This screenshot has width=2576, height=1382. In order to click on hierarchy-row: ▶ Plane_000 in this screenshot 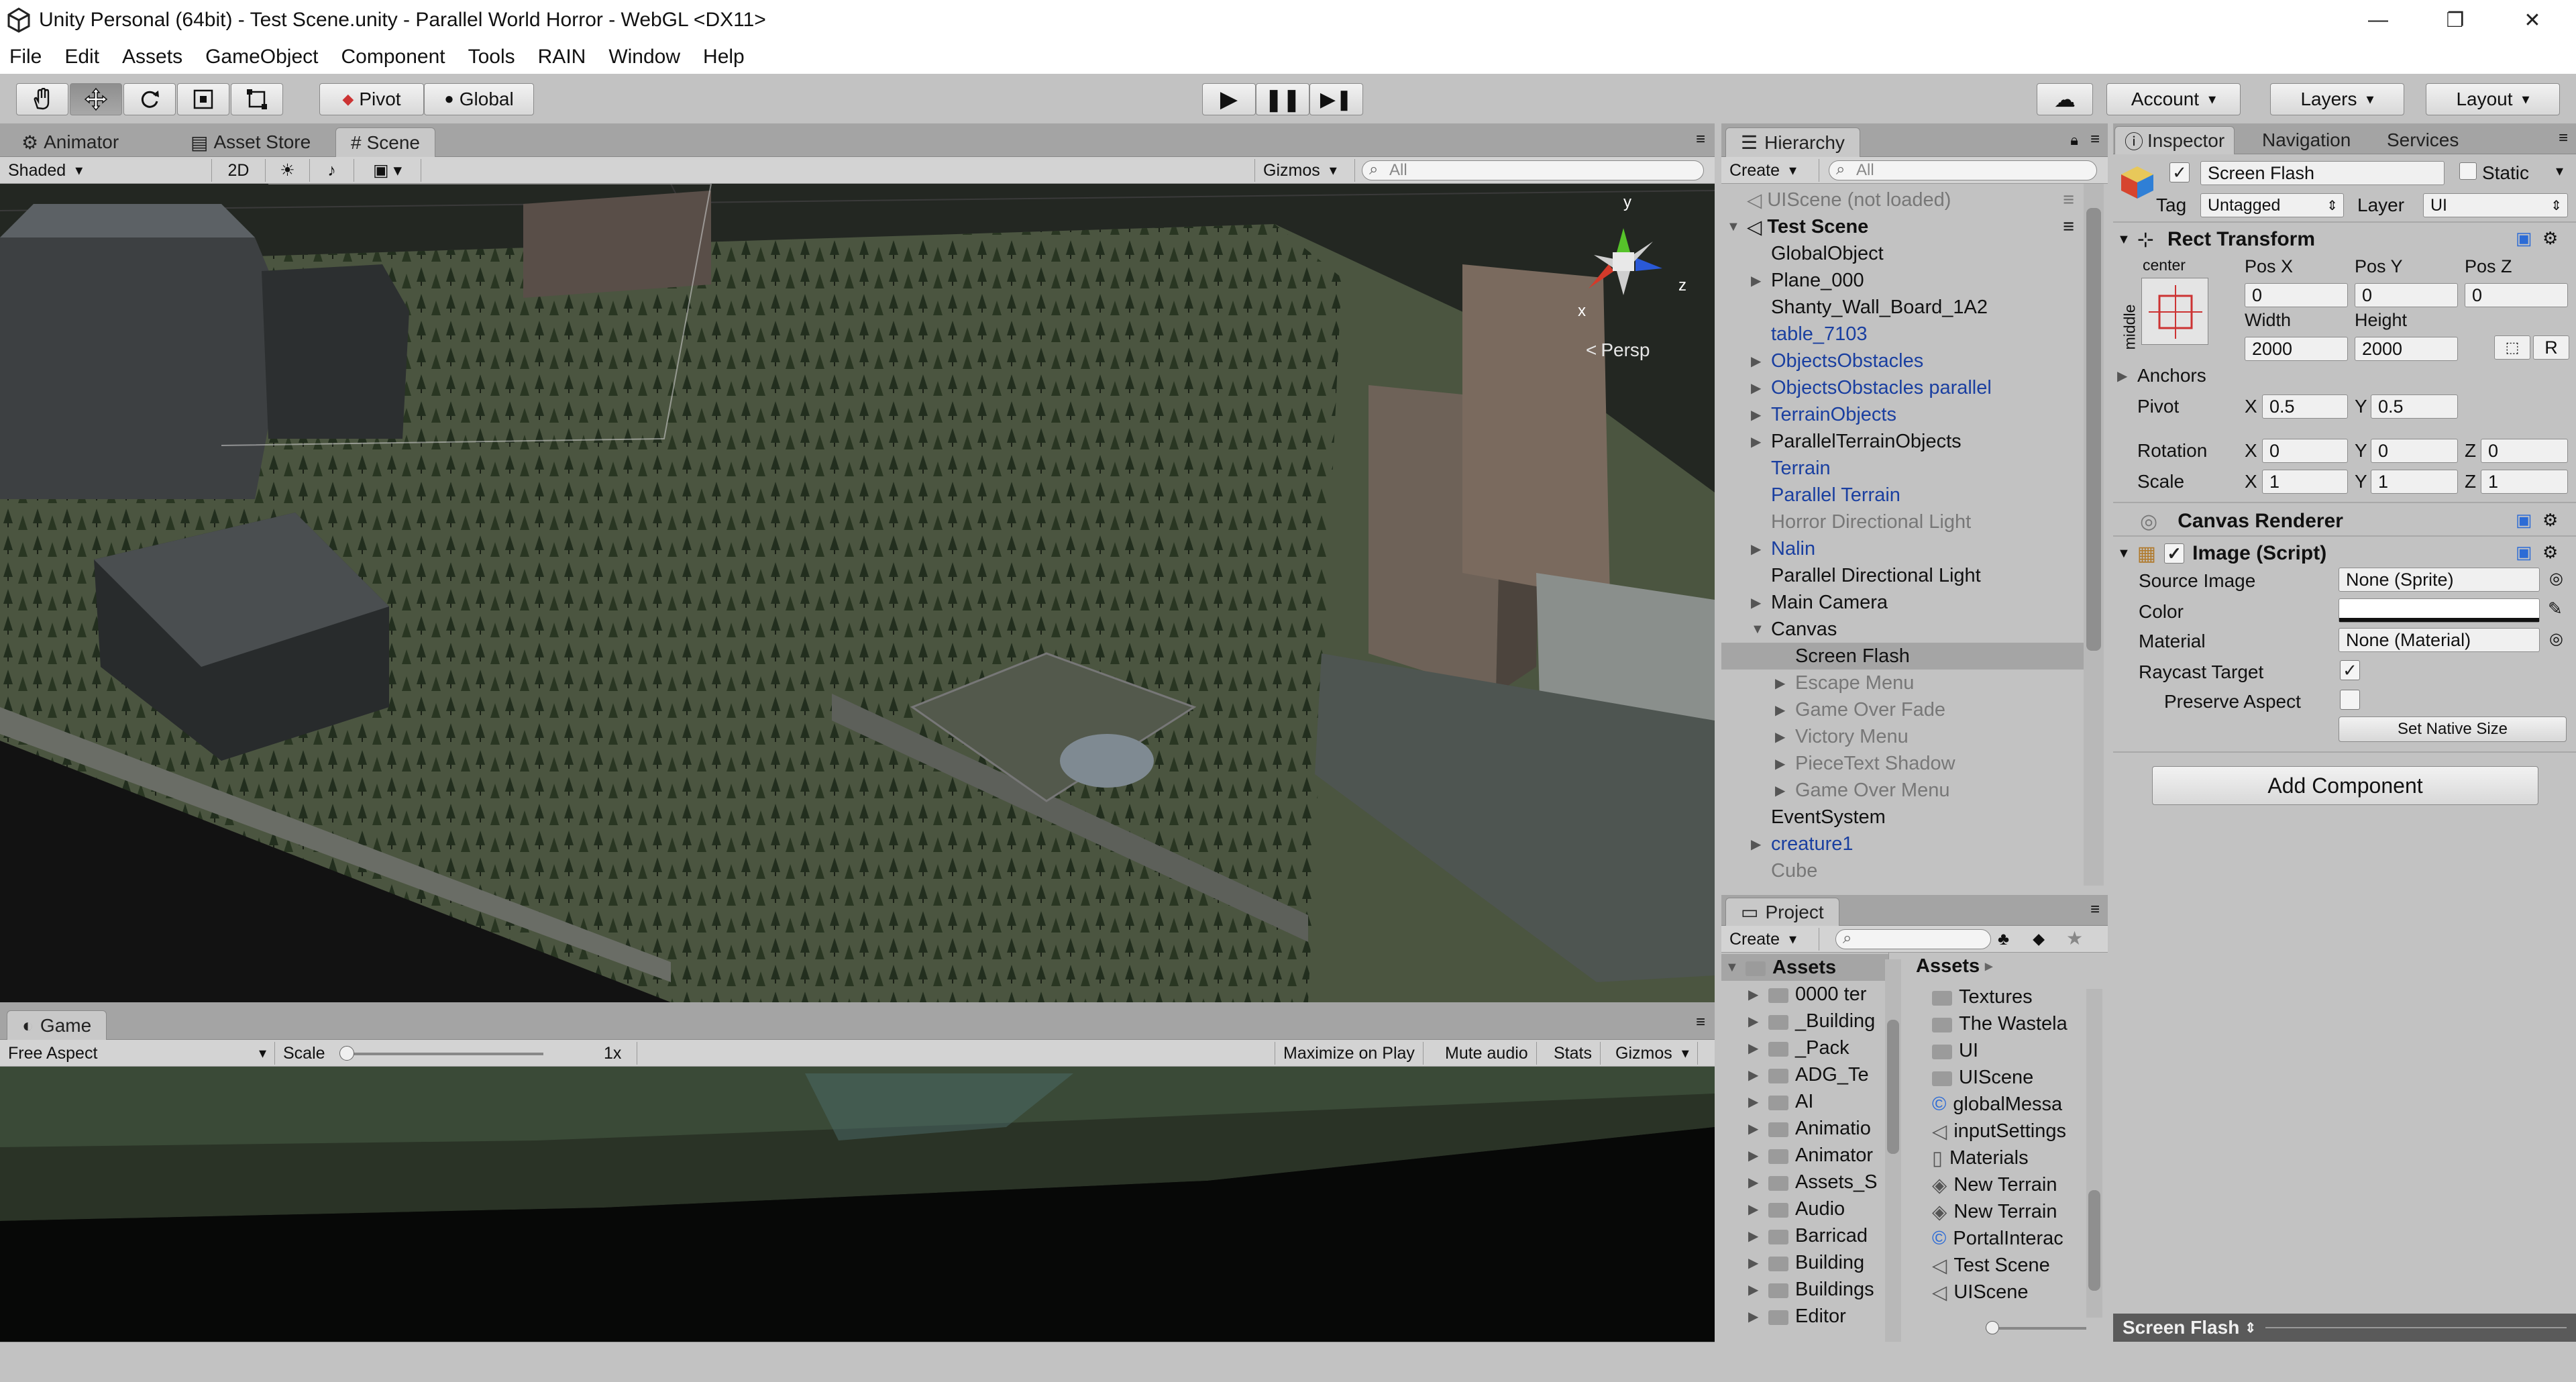, I will do `click(1902, 280)`.